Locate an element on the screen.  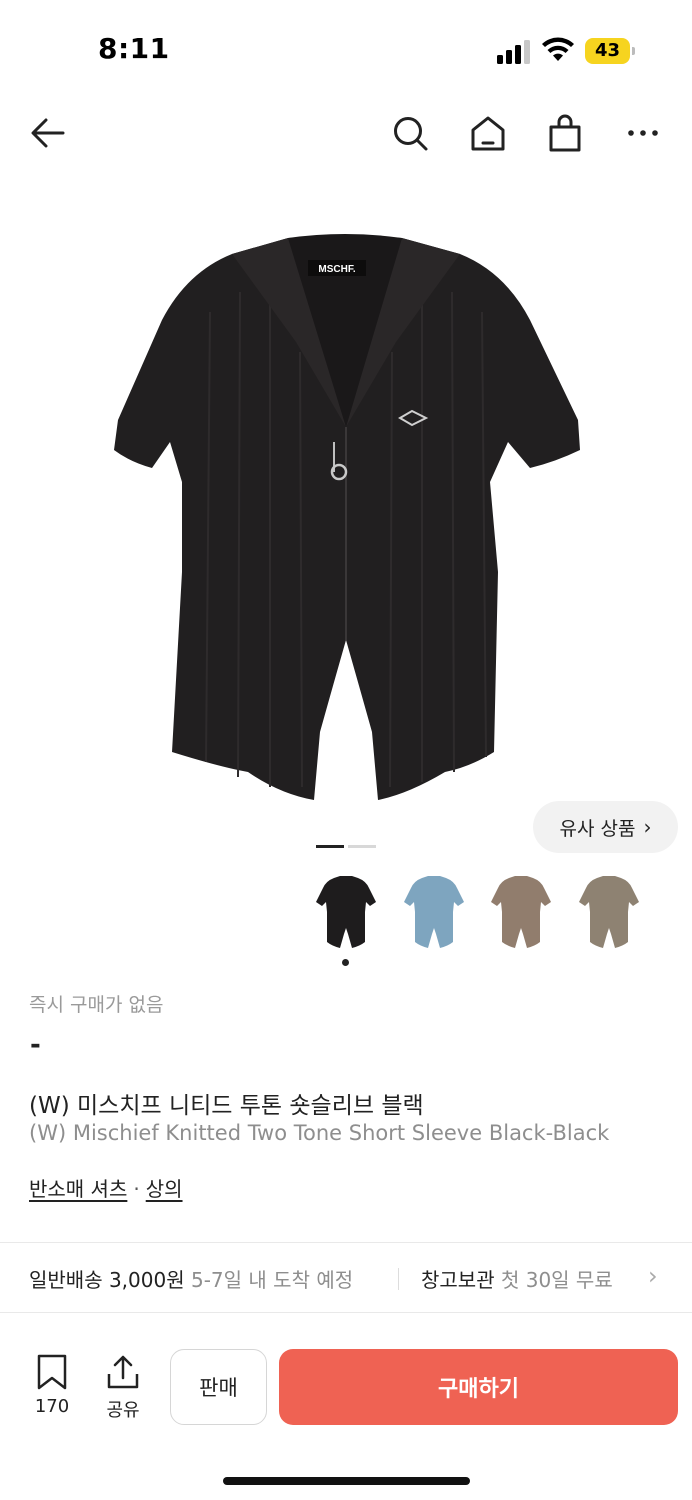
battery-icon: 43 is located at coordinates (610, 51).